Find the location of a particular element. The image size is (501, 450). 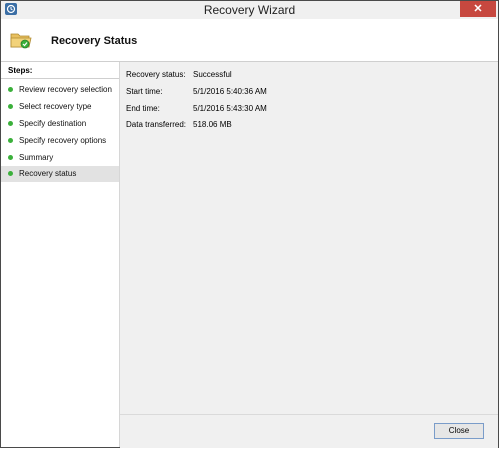

title-bar: Recovery Wizard ✕ is located at coordinates (249, 10).